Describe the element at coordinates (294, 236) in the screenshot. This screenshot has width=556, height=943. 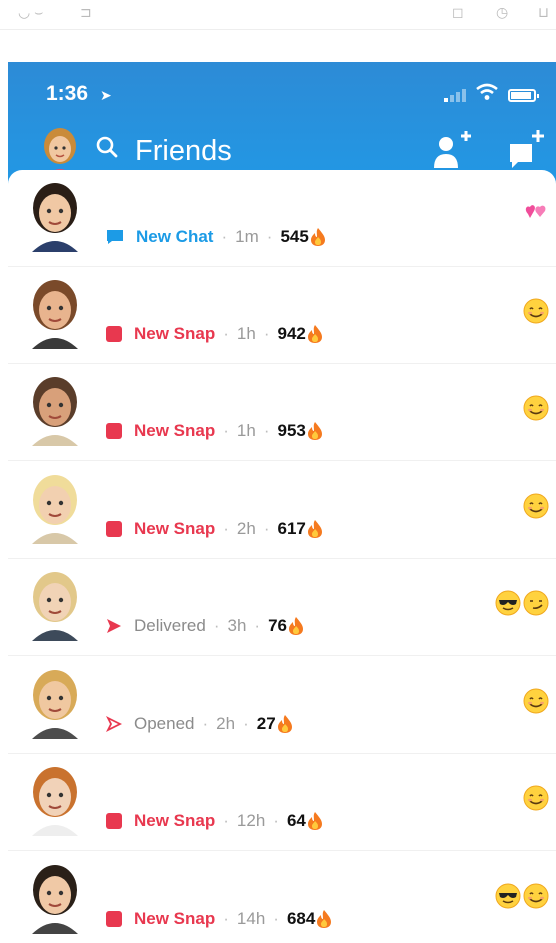
I see `streak-count: 545` at that location.